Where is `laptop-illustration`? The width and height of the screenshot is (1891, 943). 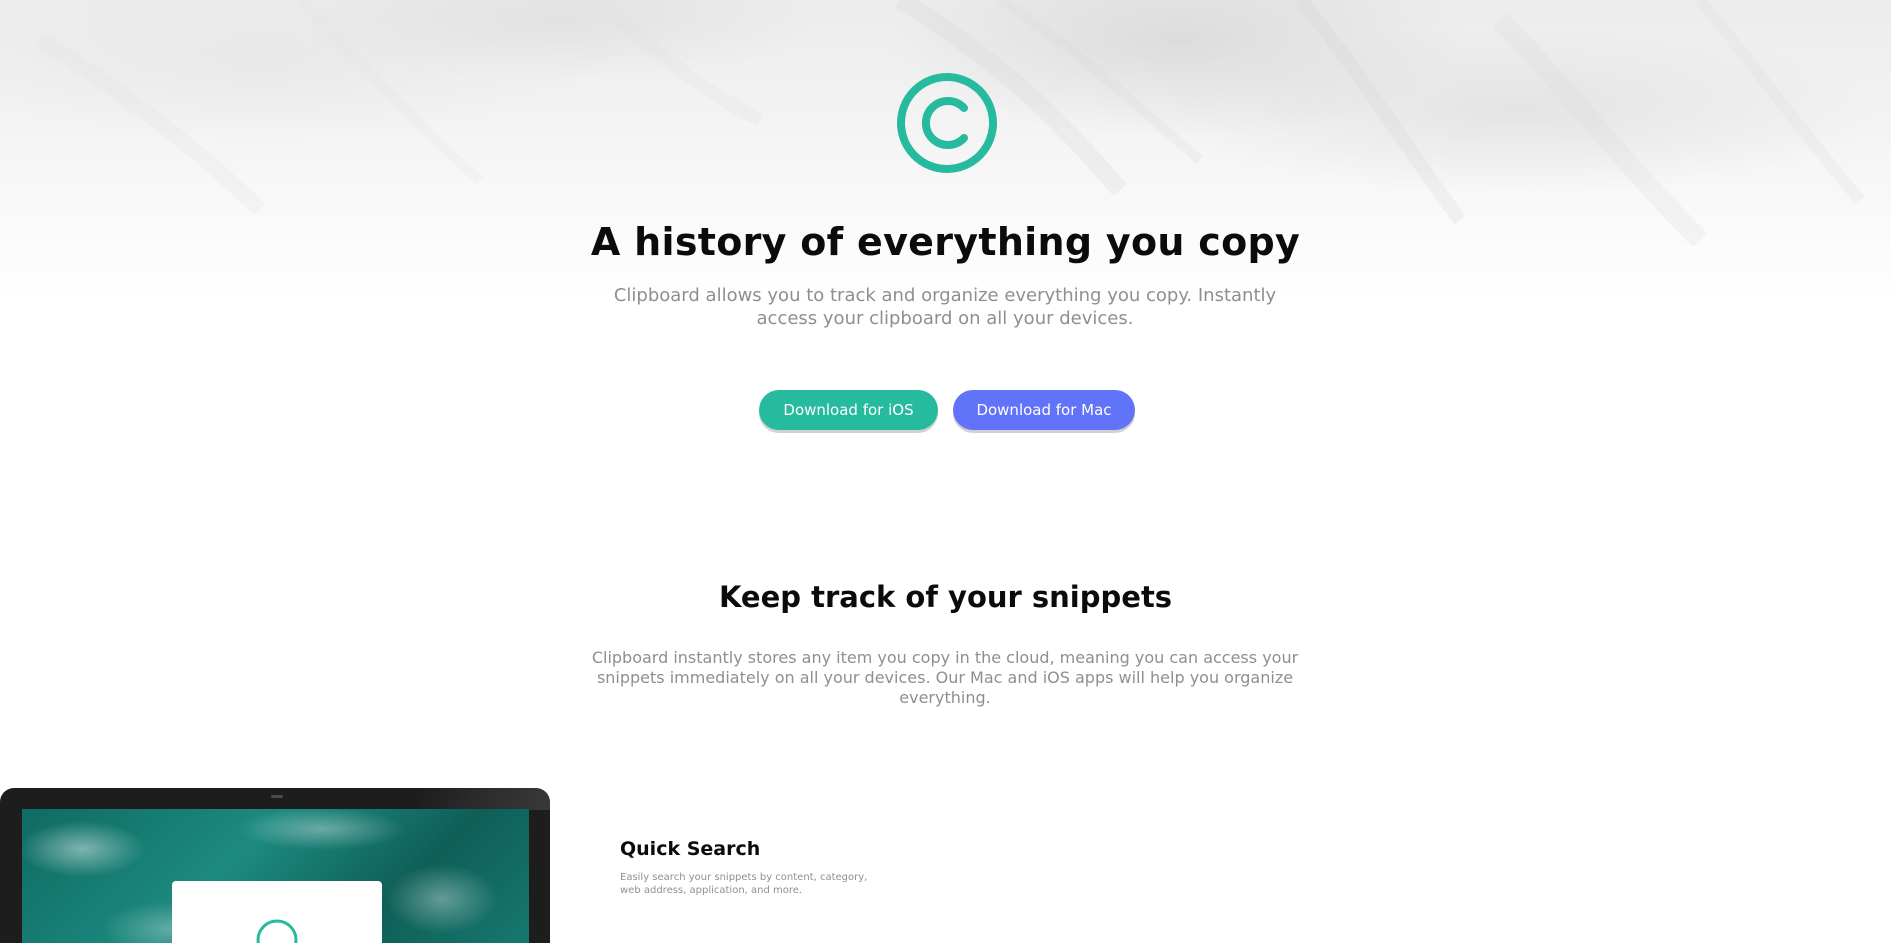 laptop-illustration is located at coordinates (275, 865).